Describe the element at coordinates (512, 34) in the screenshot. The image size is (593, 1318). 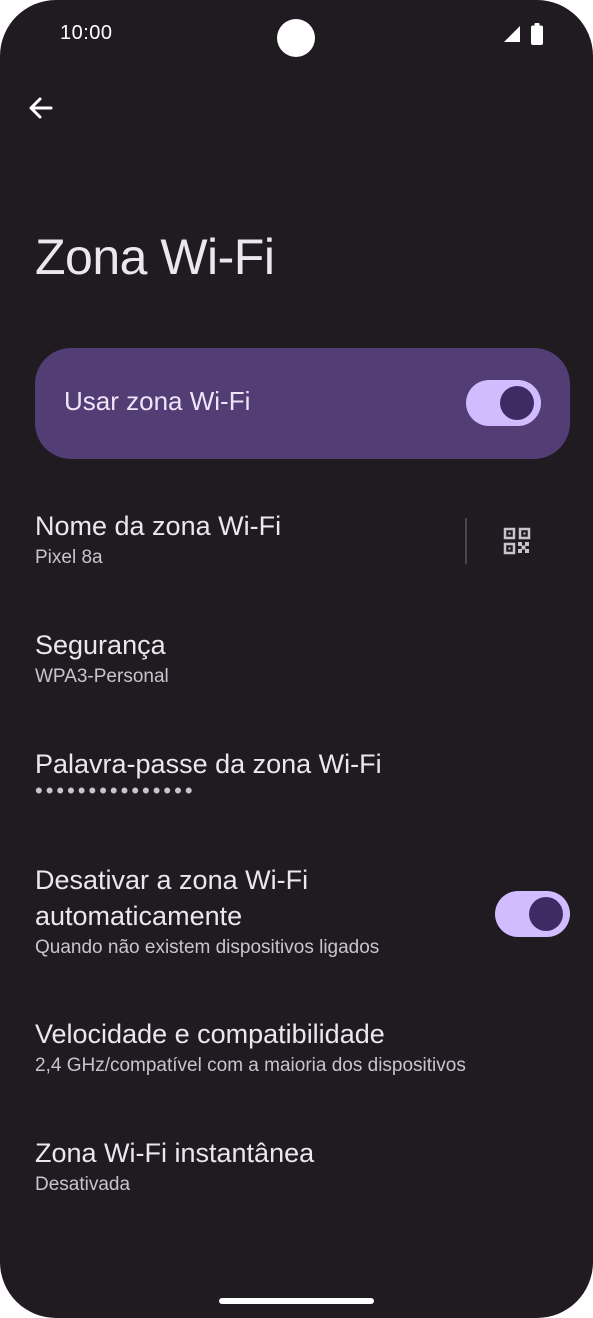
I see `cell-signal-icon` at that location.